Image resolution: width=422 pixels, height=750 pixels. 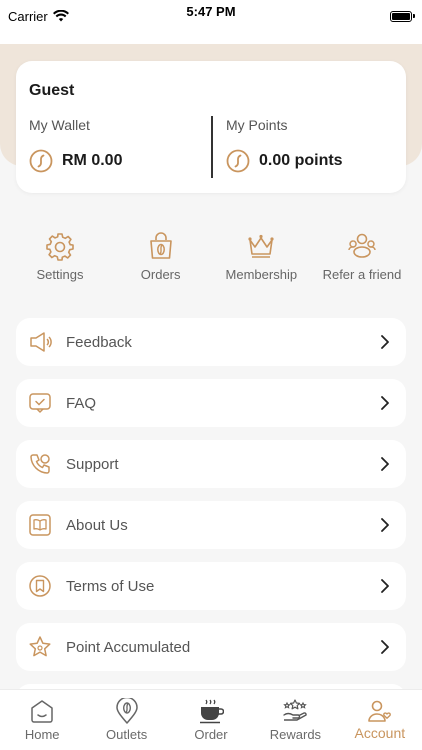 What do you see at coordinates (211, 525) in the screenshot?
I see `menu-item-about-us: About Us` at bounding box center [211, 525].